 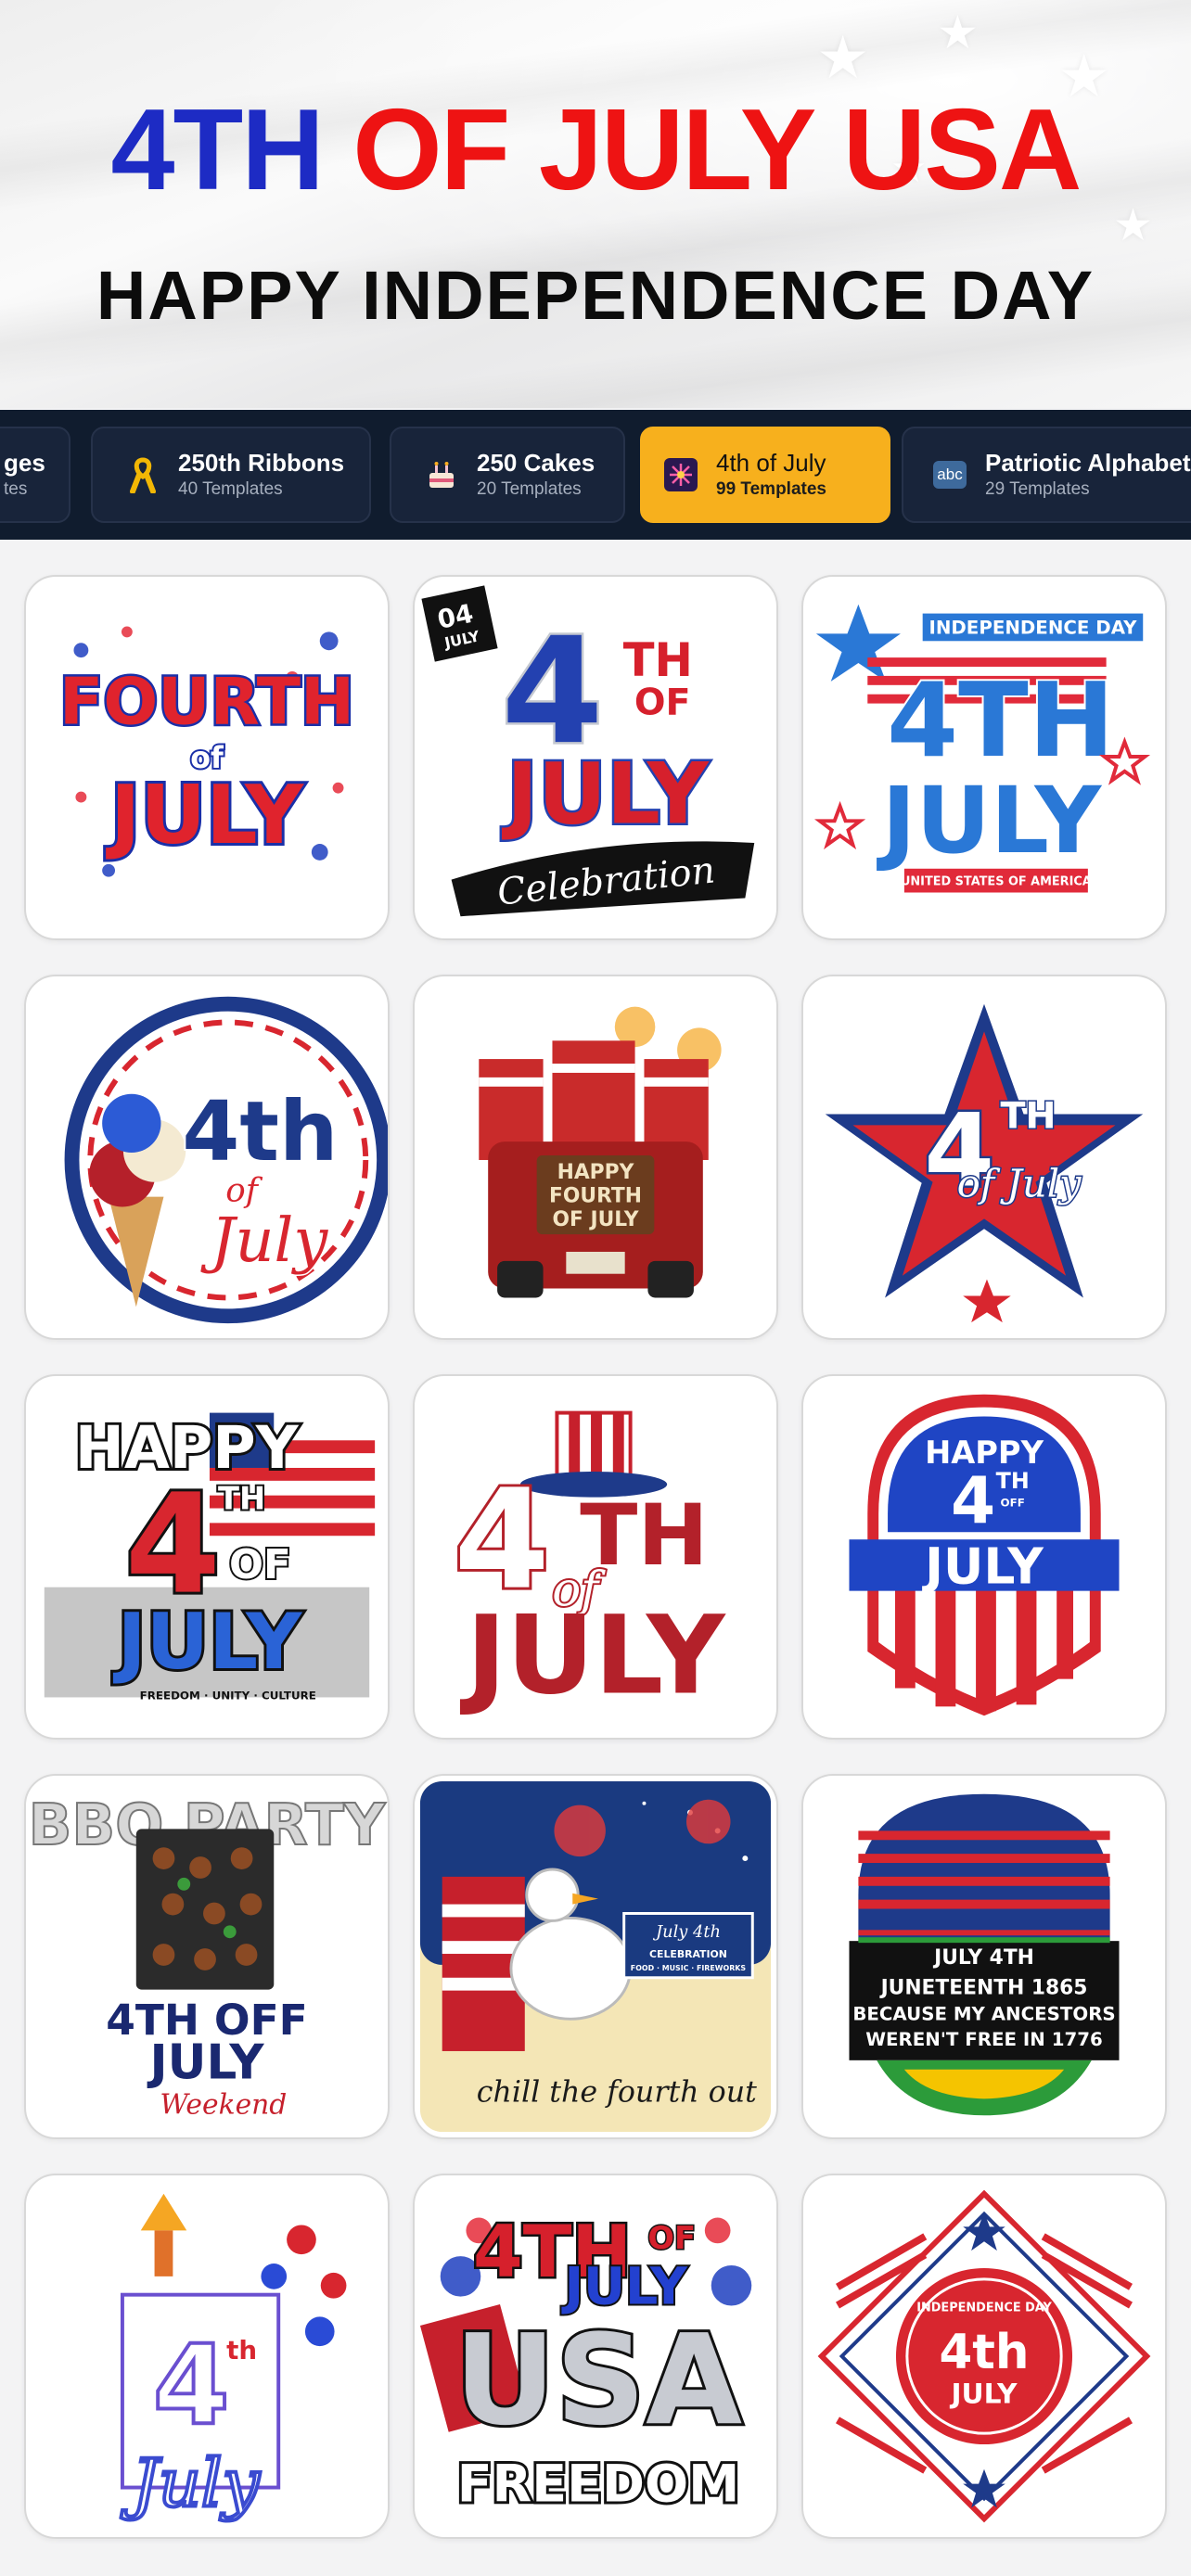 What do you see at coordinates (1019, 1183) in the screenshot?
I see `template-text: of July` at bounding box center [1019, 1183].